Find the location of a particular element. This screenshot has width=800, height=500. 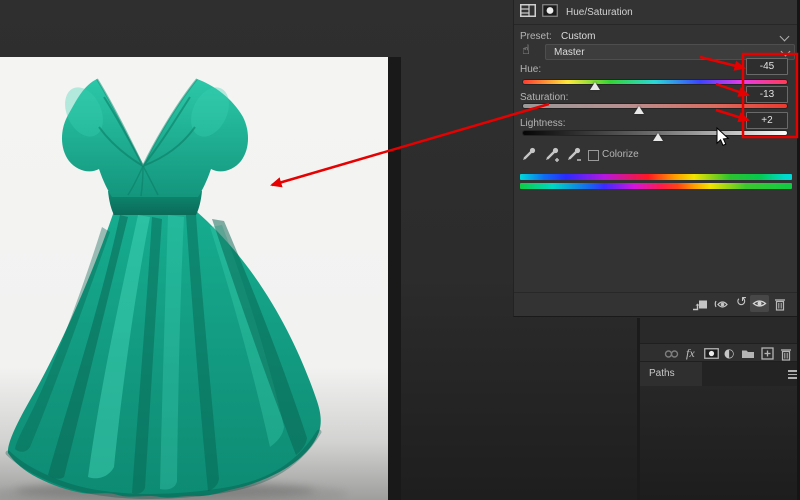

lightness-value-input: +2 is located at coordinates (767, 120).